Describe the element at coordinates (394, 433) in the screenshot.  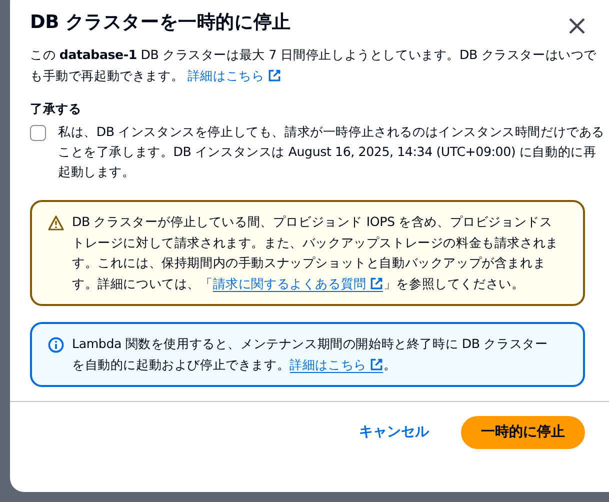
I see `cancel-button: キャンセル` at that location.